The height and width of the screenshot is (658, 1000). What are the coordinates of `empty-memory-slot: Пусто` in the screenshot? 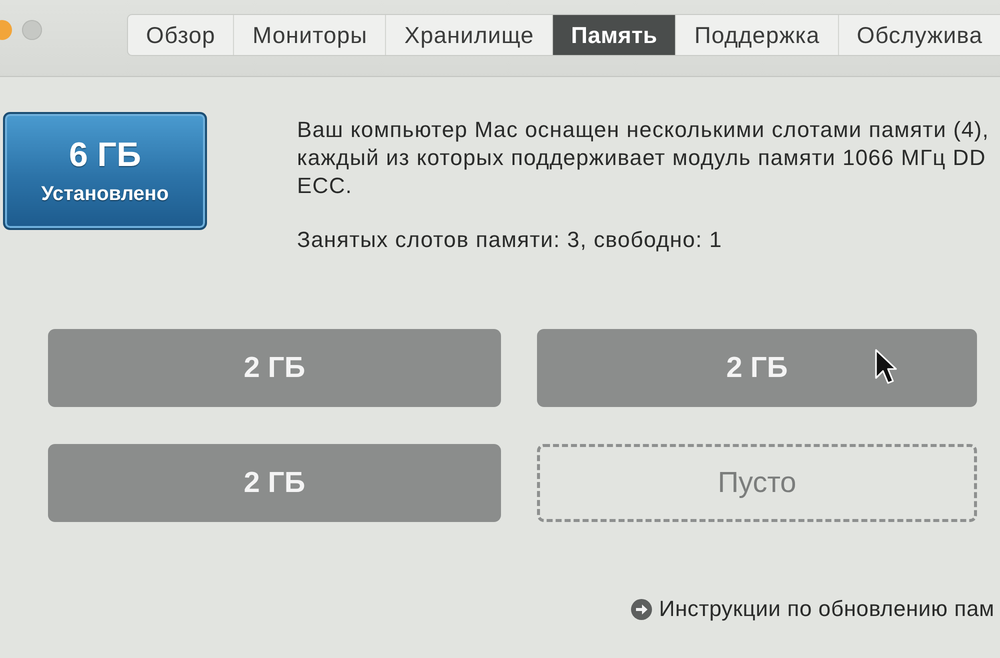 It's located at (757, 483).